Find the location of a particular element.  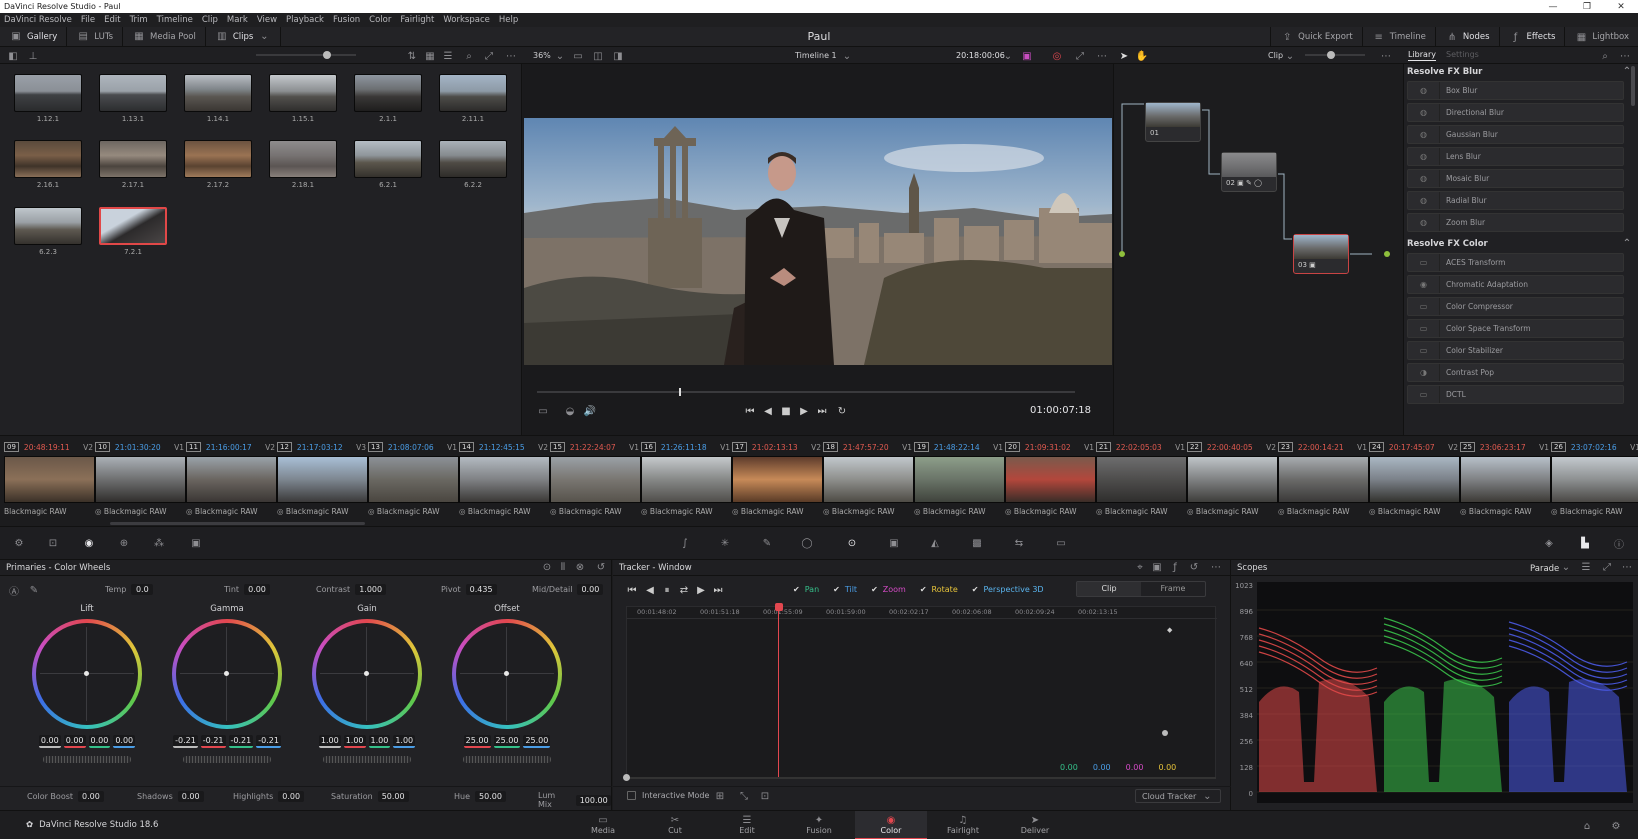

gallery-still: 1.13.1 is located at coordinates (133, 98).